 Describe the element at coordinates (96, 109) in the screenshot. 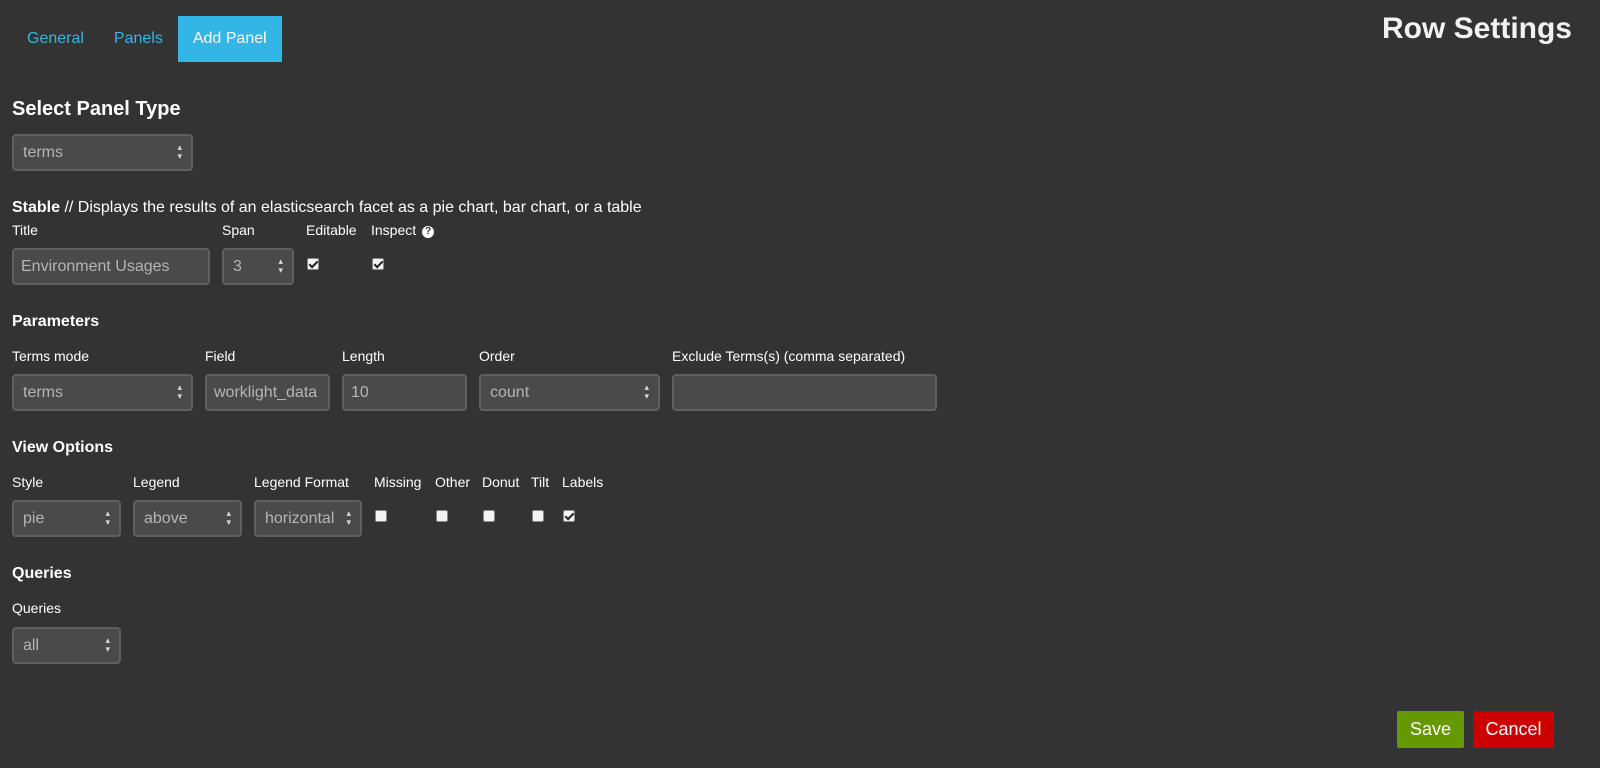

I see `select-panel-type-heading: Select Panel Type` at that location.